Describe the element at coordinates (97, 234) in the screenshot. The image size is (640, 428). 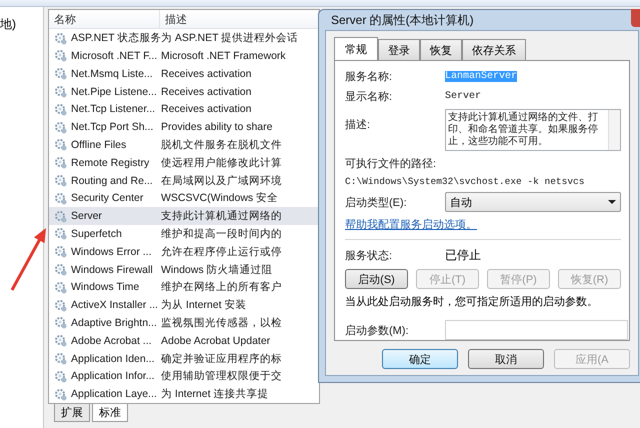
I see `service-name: Superfetch` at that location.